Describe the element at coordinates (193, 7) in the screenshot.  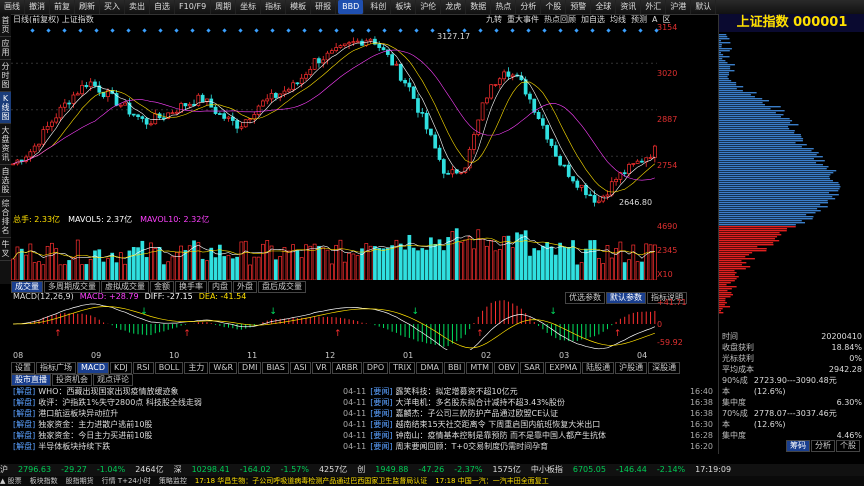
I see `toolbar-button-7: F10/F9` at that location.